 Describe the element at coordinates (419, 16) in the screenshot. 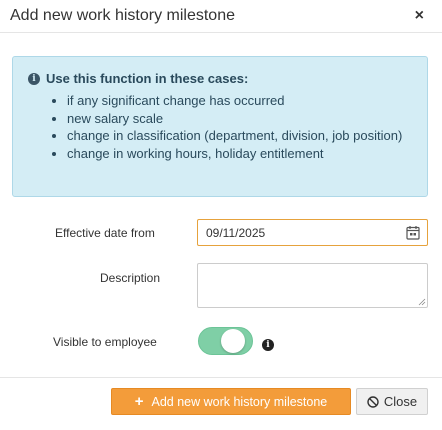

I see `close-icon: ×` at that location.